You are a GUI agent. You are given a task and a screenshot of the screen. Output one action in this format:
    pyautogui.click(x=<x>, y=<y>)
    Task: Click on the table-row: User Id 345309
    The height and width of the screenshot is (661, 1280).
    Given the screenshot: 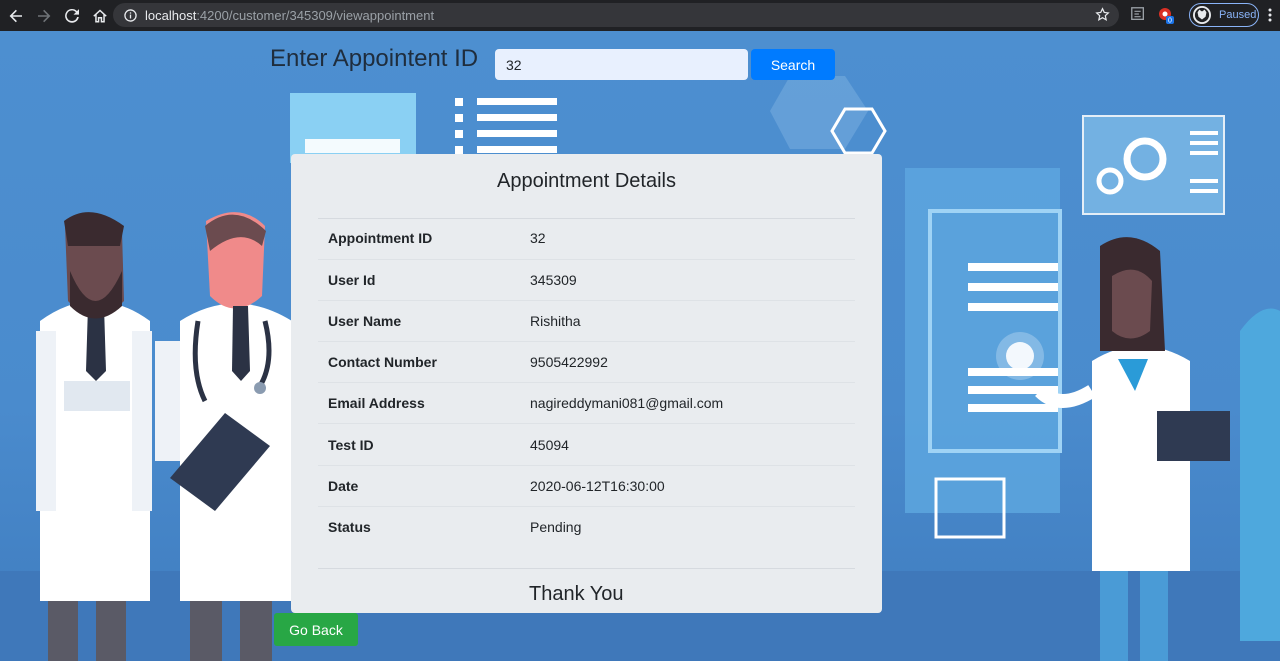 What is the action you would take?
    pyautogui.click(x=586, y=279)
    